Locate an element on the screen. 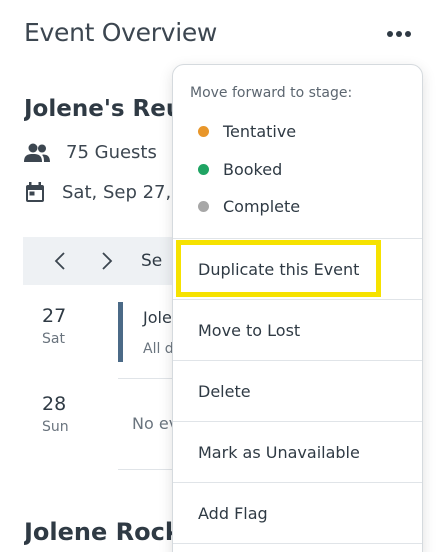  calendar-day: 28 Sun is located at coordinates (55, 414).